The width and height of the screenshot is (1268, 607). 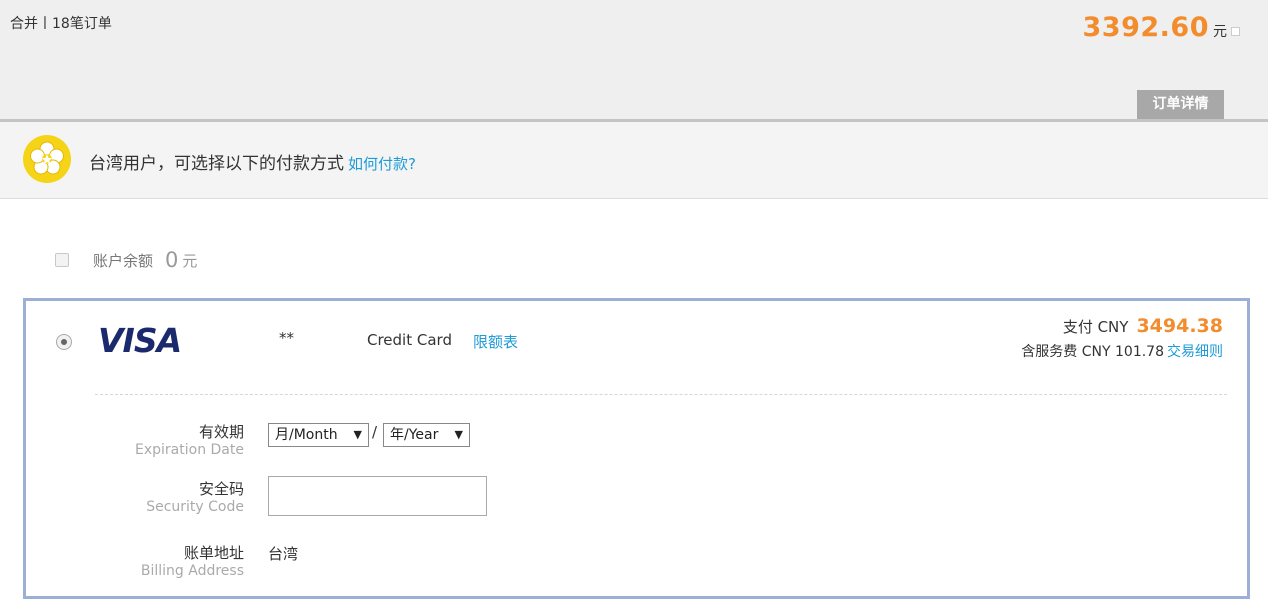 I want to click on order-total: 3392.60 元, so click(x=1161, y=27).